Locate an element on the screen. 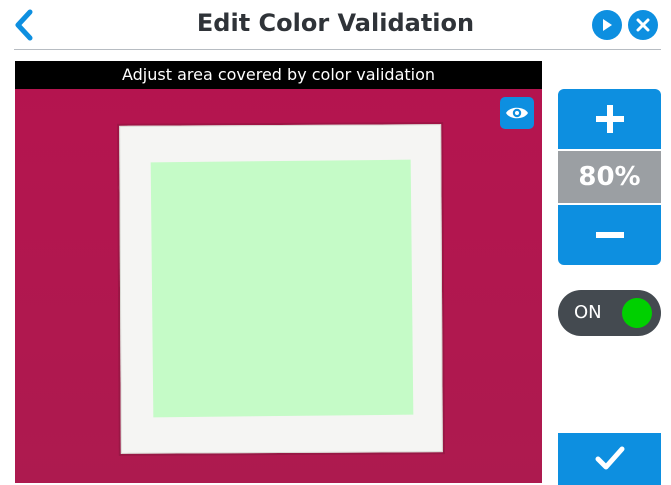 This screenshot has height=485, width=671. close-button is located at coordinates (643, 25).